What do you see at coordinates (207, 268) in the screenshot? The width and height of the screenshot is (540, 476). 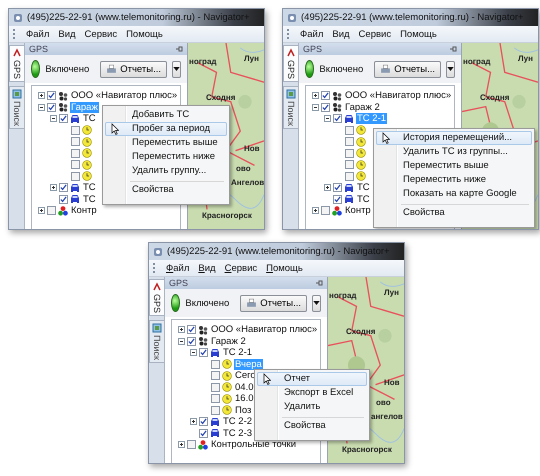 I see `menu-item: Вид` at bounding box center [207, 268].